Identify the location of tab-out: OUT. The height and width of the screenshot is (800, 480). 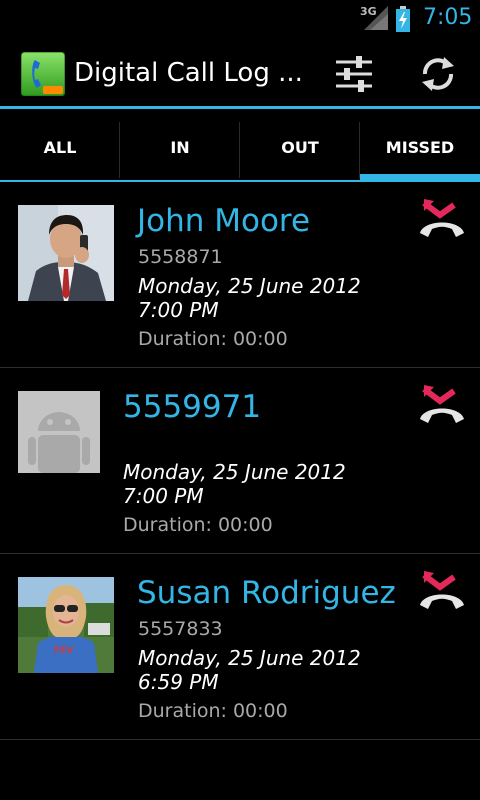
(300, 150).